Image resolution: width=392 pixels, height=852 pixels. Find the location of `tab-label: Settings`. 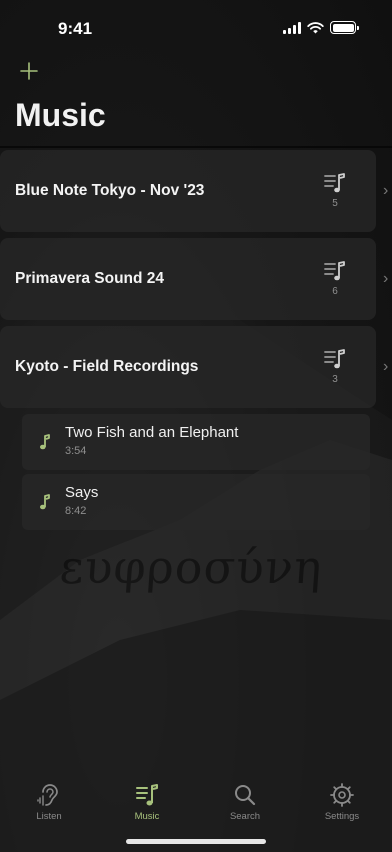

tab-label: Settings is located at coordinates (342, 816).